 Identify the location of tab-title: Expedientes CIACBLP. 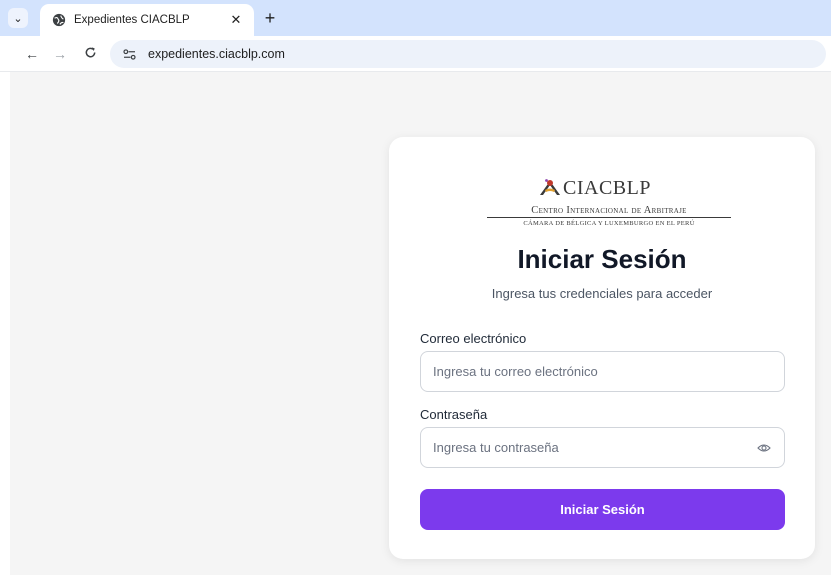
(132, 20).